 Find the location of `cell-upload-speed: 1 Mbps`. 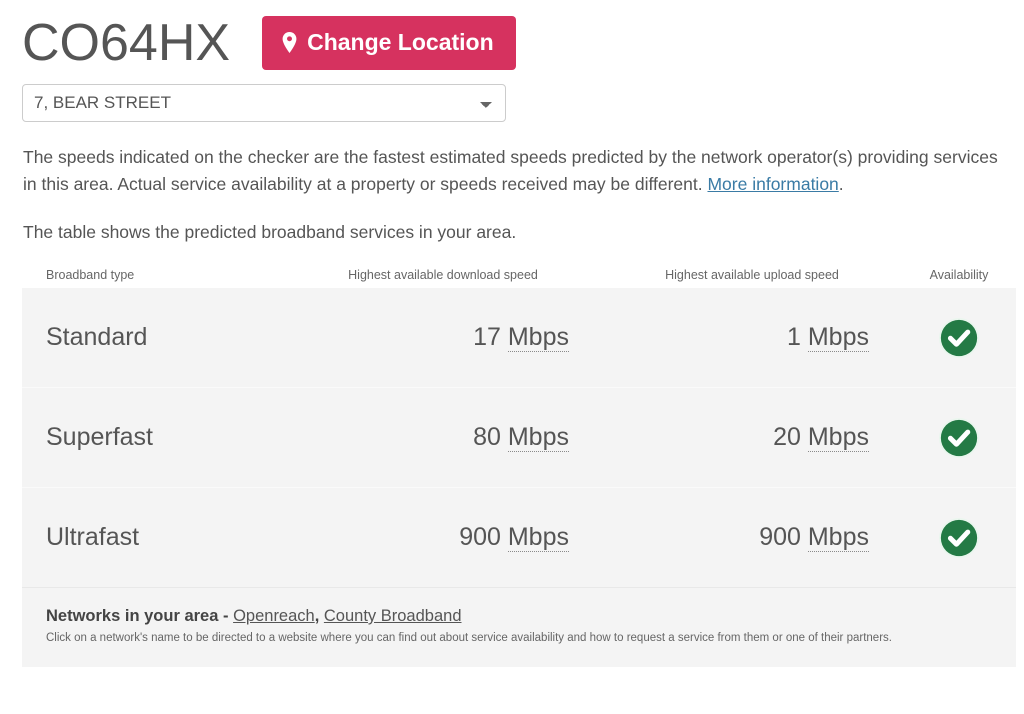

cell-upload-speed: 1 Mbps is located at coordinates (752, 337).